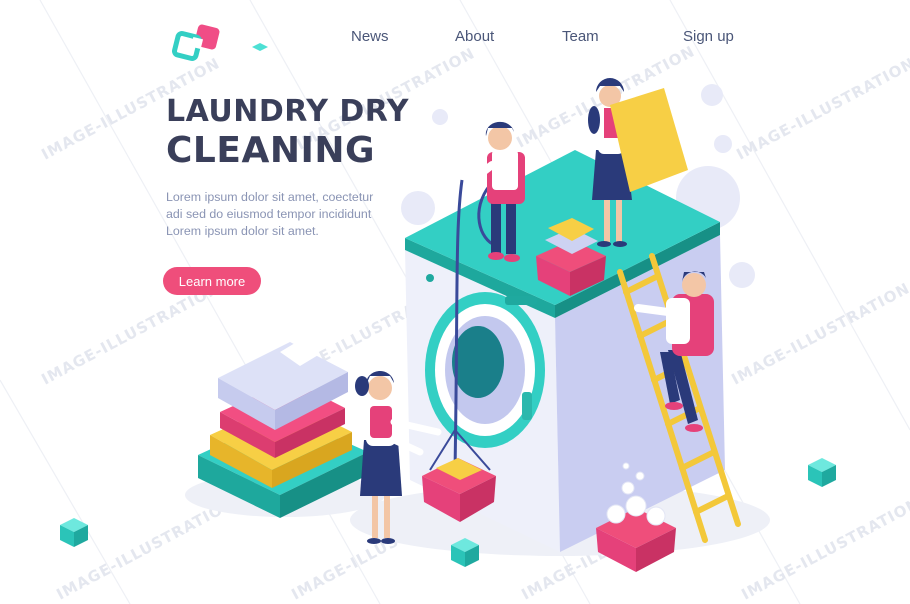 This screenshot has width=910, height=604. I want to click on hero-title: LAUNDRY DRY CLEANING, so click(287, 133).